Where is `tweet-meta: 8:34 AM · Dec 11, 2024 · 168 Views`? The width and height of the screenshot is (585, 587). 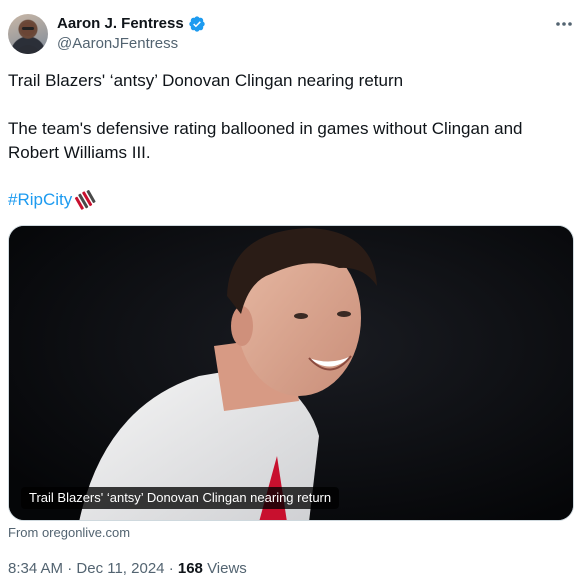
tweet-meta: 8:34 AM · Dec 11, 2024 · 168 Views is located at coordinates (127, 569).